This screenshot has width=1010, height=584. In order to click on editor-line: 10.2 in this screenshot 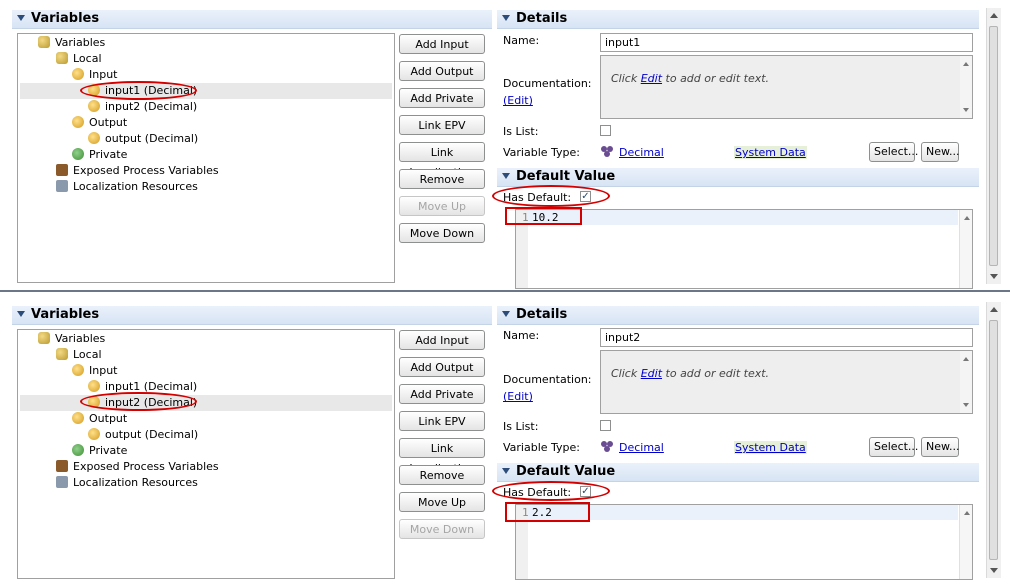, I will do `click(743, 217)`.